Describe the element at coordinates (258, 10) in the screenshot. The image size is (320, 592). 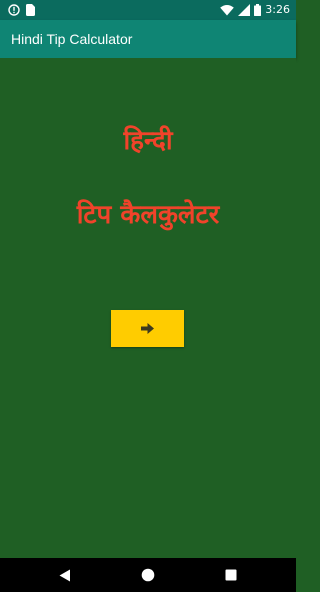
I see `battery-icon` at that location.